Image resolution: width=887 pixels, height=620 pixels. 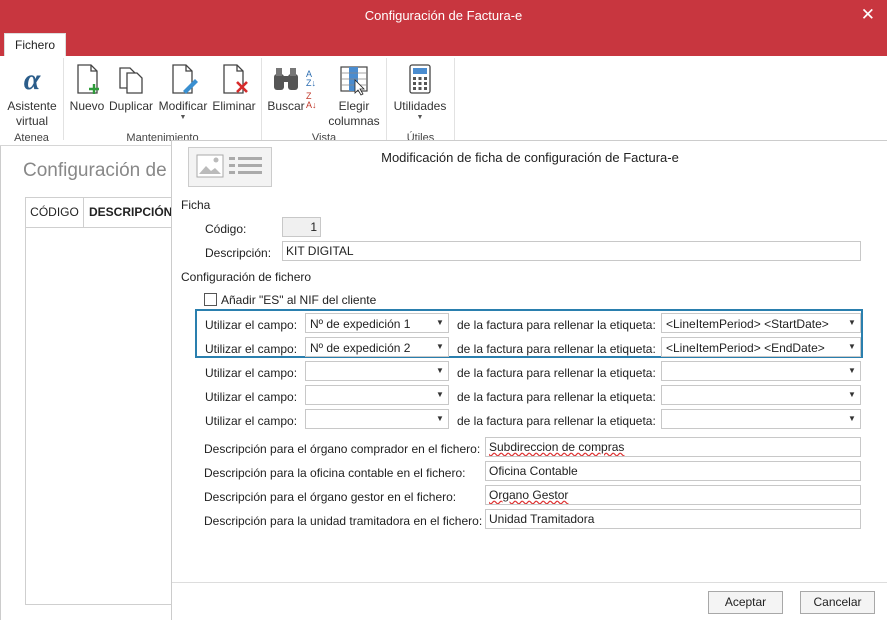 I want to click on edit-document-icon, so click(x=183, y=79).